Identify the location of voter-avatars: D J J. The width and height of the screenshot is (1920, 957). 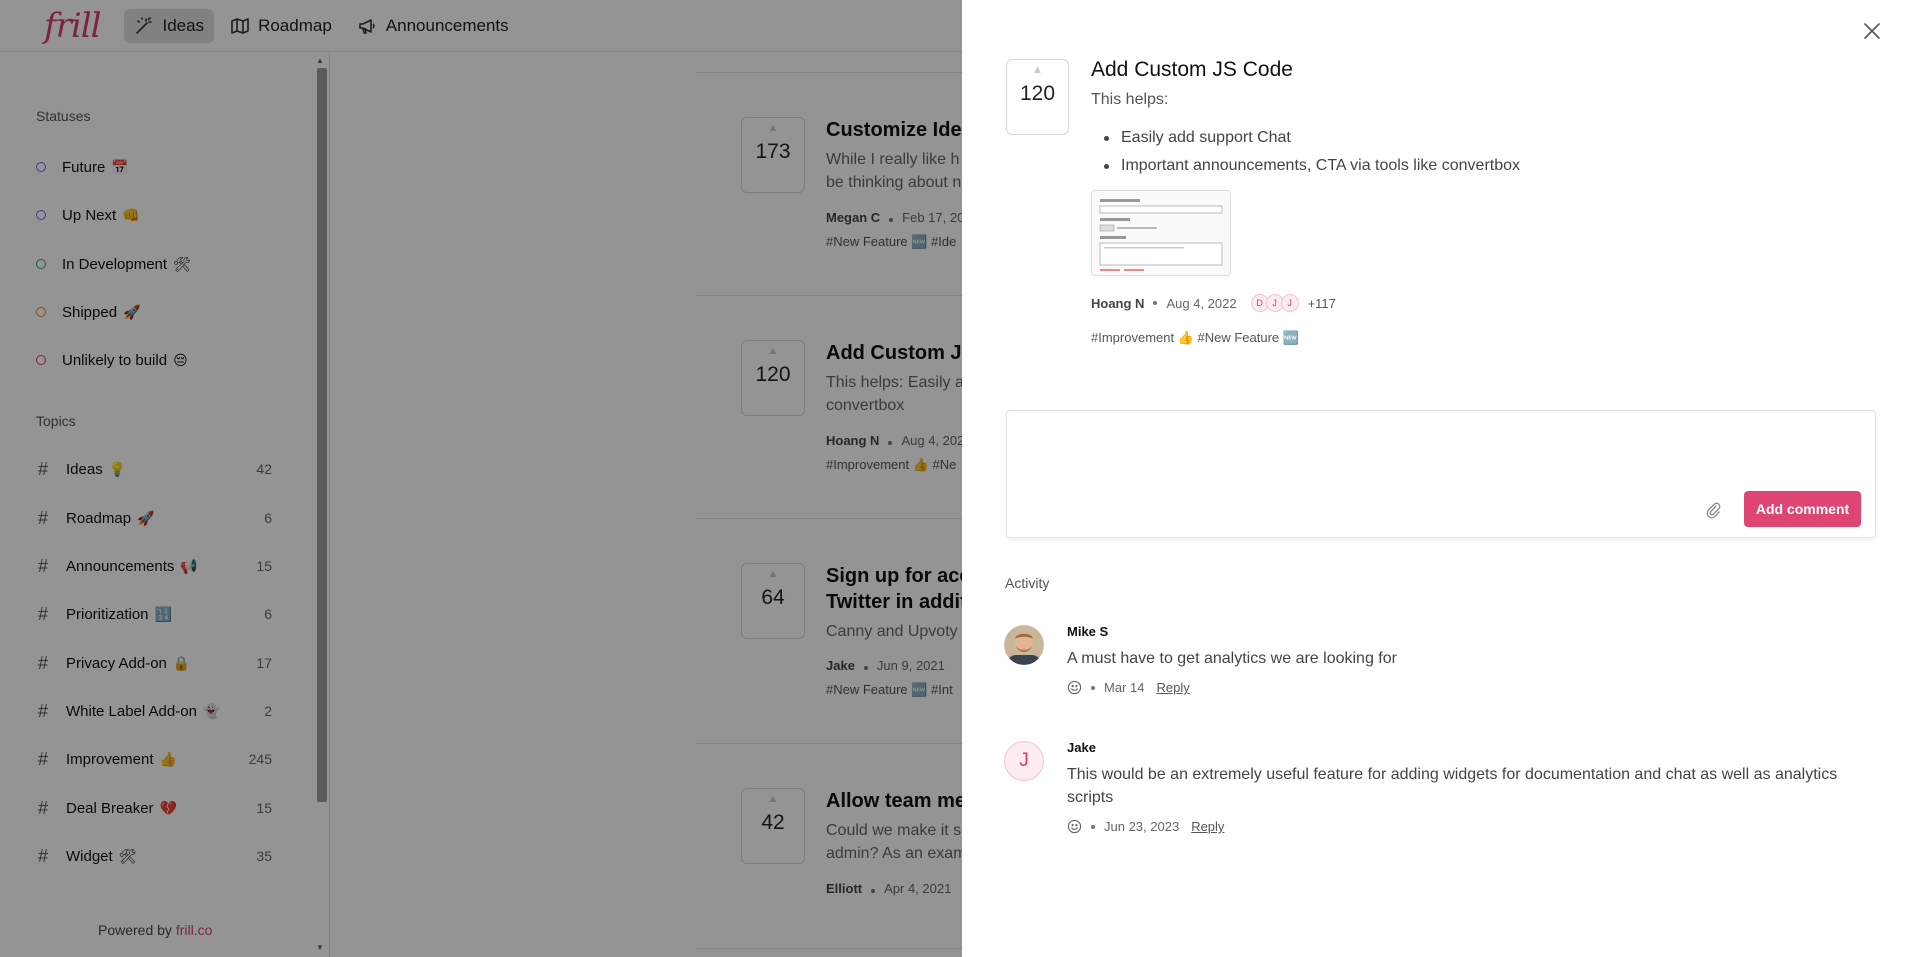
(1274, 303).